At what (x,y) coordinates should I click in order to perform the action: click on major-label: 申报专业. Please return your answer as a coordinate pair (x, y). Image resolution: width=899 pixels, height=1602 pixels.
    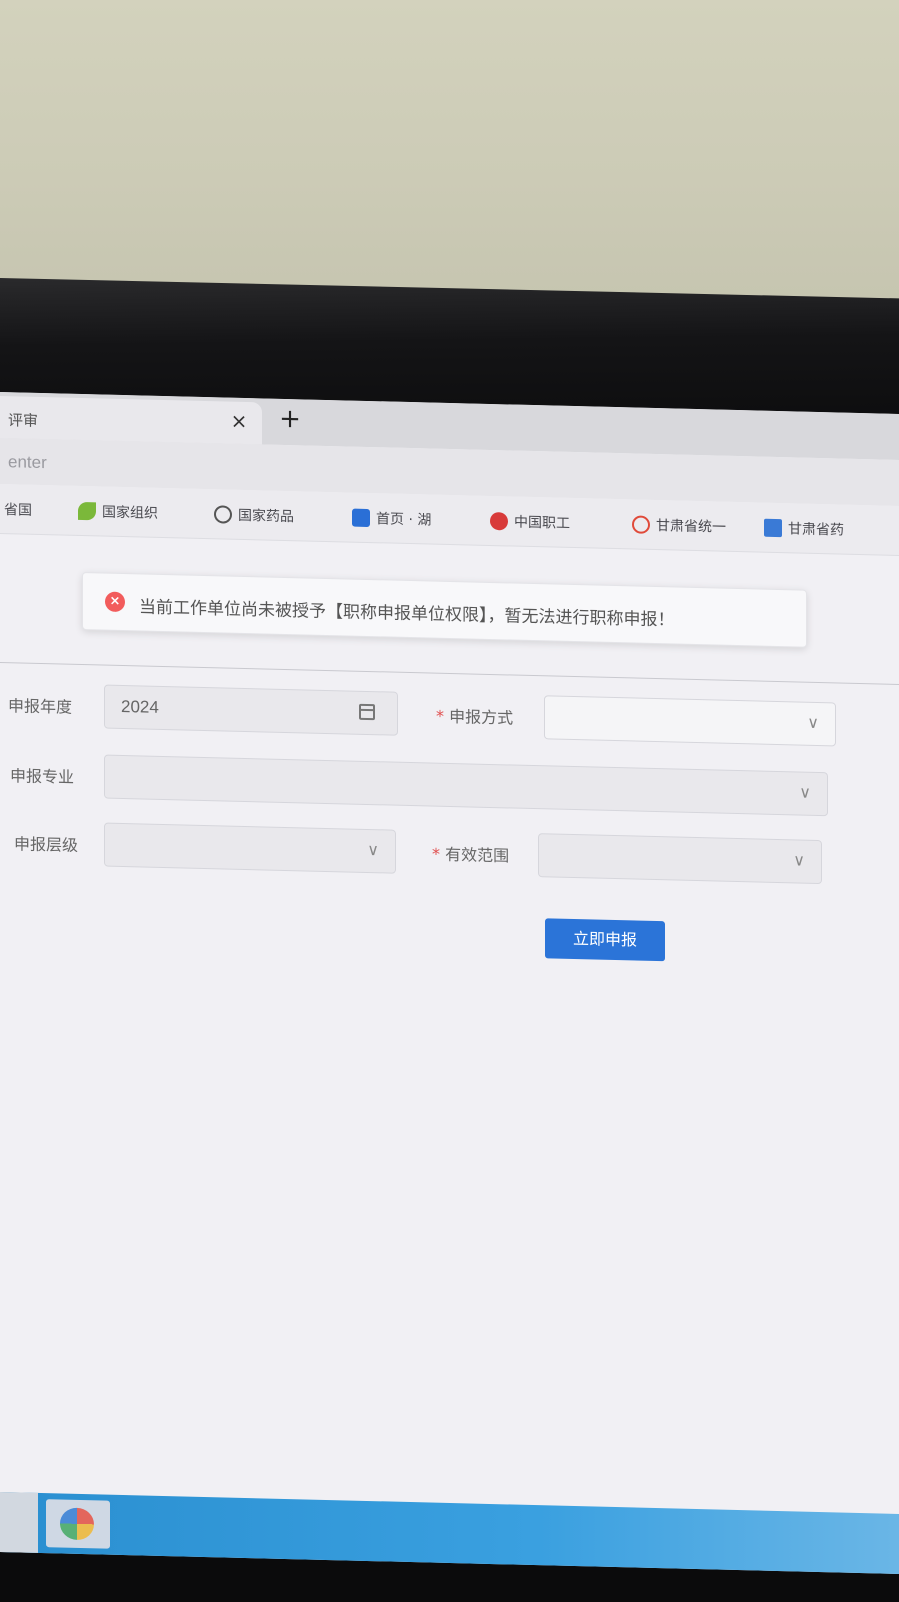
    Looking at the image, I should click on (42, 776).